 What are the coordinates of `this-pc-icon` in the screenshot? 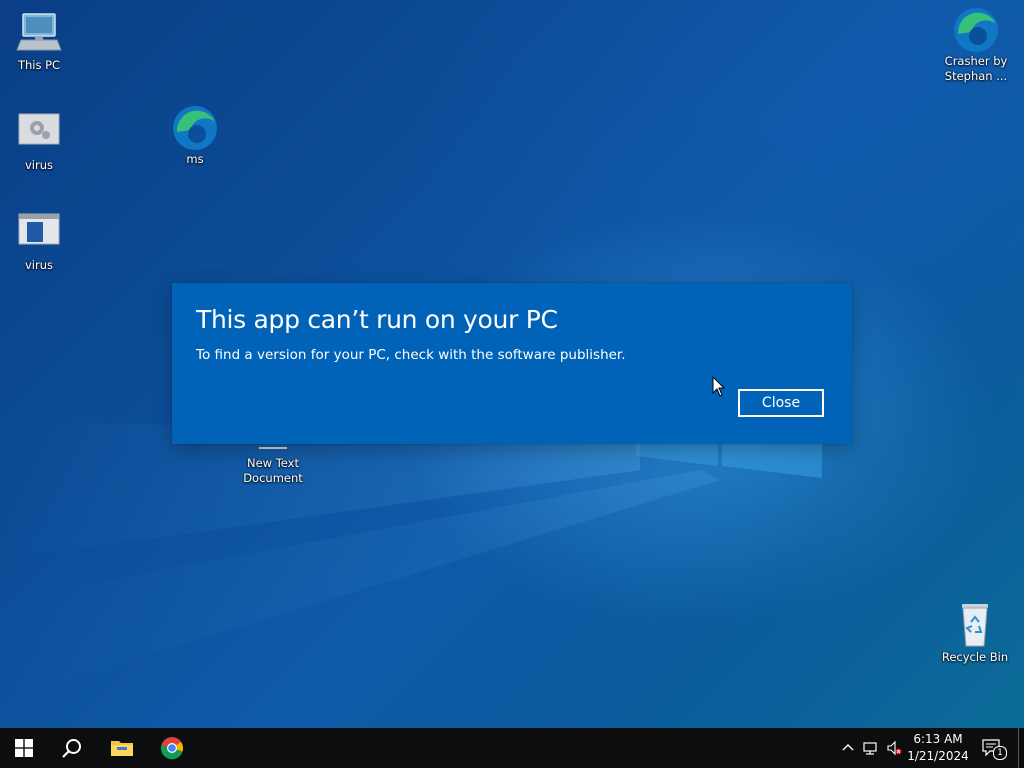 It's located at (39, 33).